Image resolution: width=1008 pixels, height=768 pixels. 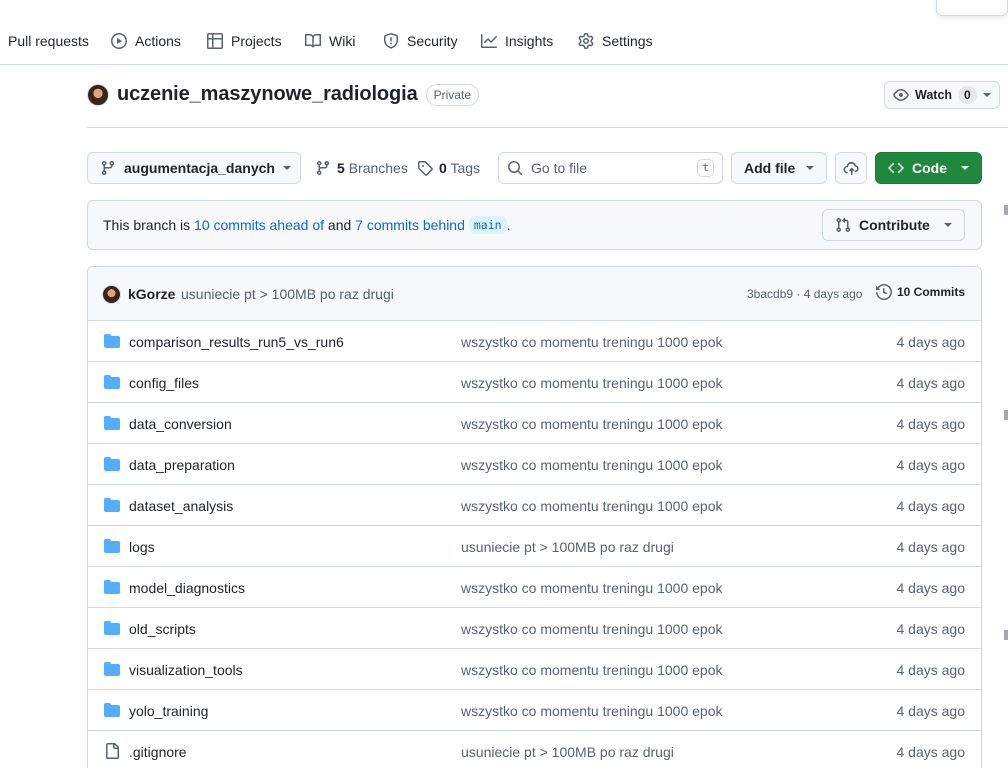 I want to click on file-name-link: model_diagnostics, so click(x=187, y=588).